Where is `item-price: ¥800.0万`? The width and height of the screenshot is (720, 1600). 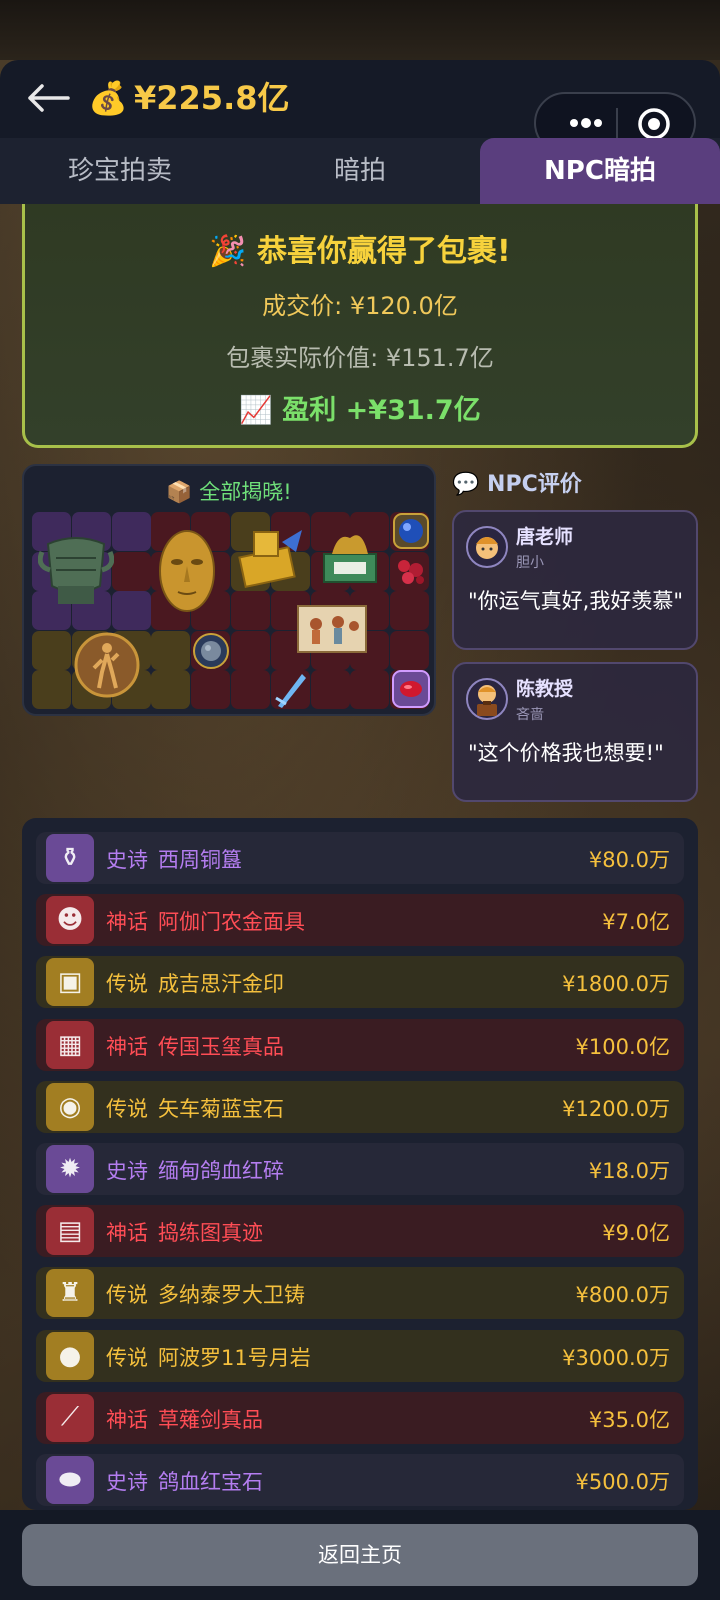
item-price: ¥800.0万 is located at coordinates (622, 1295).